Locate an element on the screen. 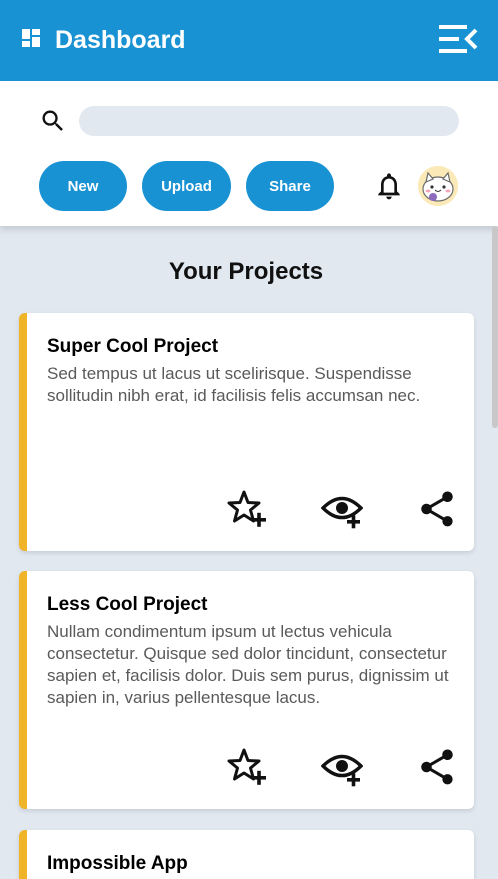 This screenshot has height=879, width=498. upload-button: Upload is located at coordinates (186, 186).